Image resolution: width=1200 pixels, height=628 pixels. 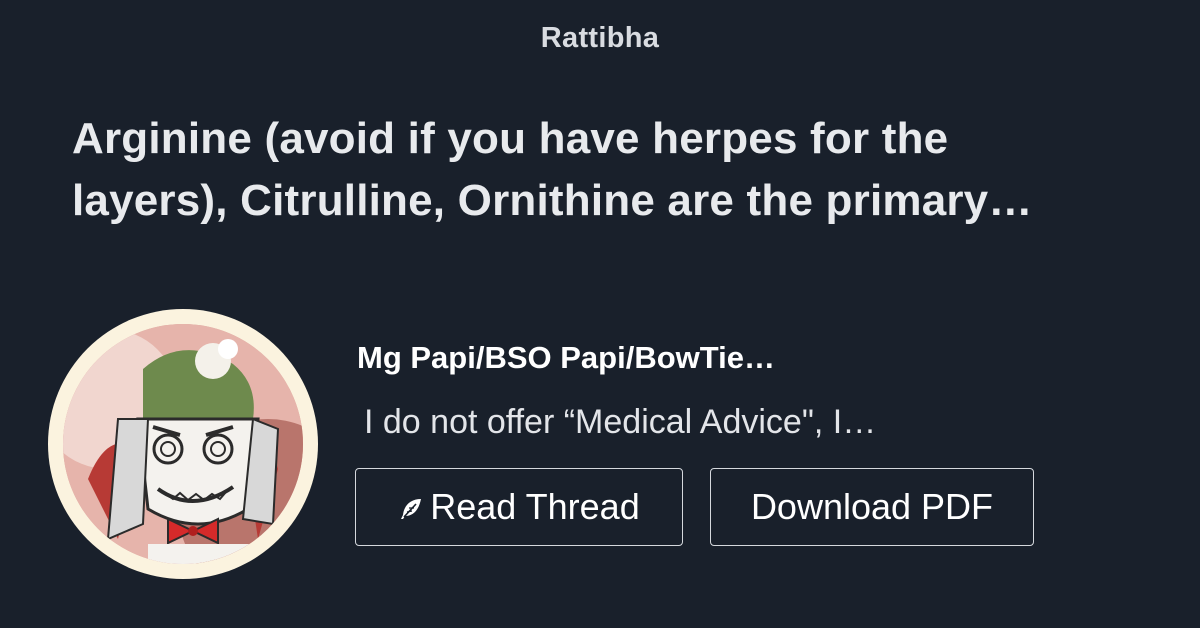 I want to click on avatar-illustration, so click(x=183, y=444).